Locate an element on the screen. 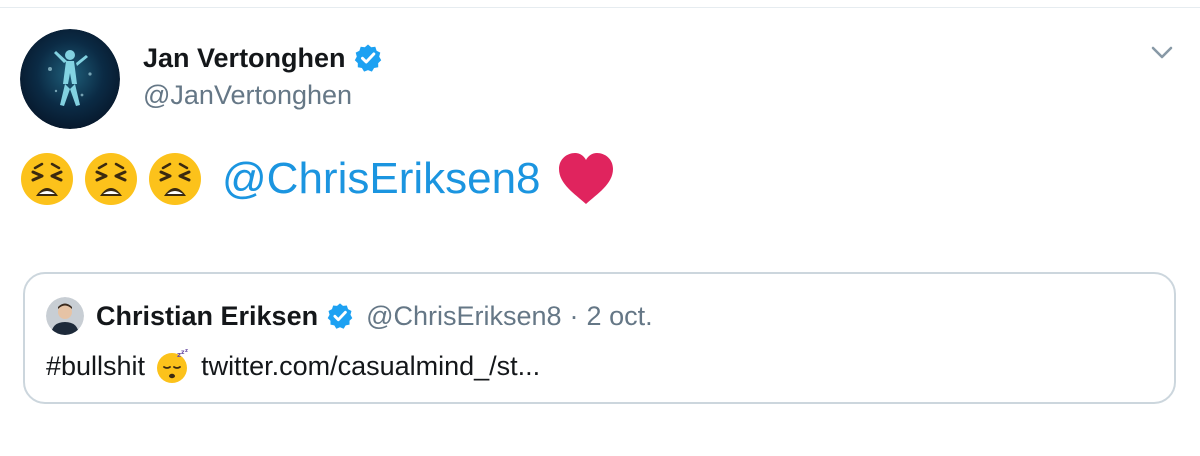 This screenshot has height=456, width=1200. svg-text: z is located at coordinates (186, 351).